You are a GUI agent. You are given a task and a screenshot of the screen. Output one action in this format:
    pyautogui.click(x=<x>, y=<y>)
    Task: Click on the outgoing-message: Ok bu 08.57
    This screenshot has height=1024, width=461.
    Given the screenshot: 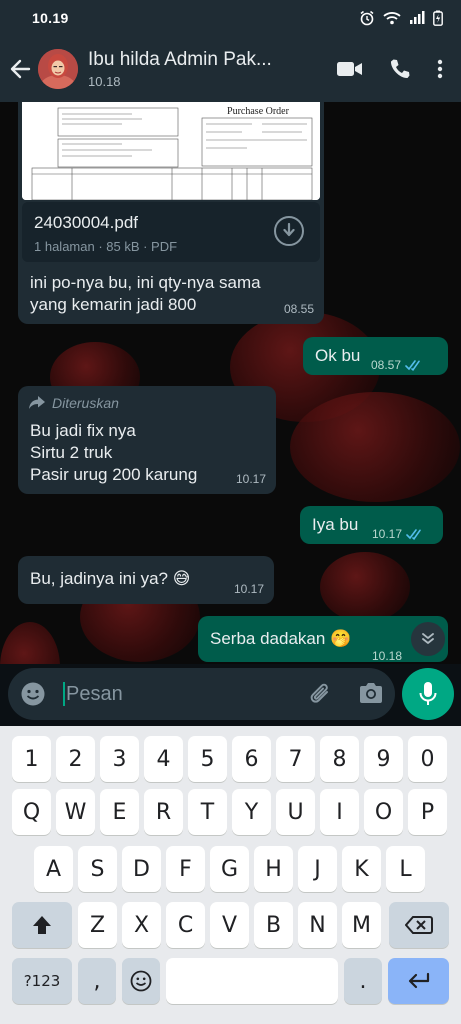 What is the action you would take?
    pyautogui.click(x=375, y=356)
    